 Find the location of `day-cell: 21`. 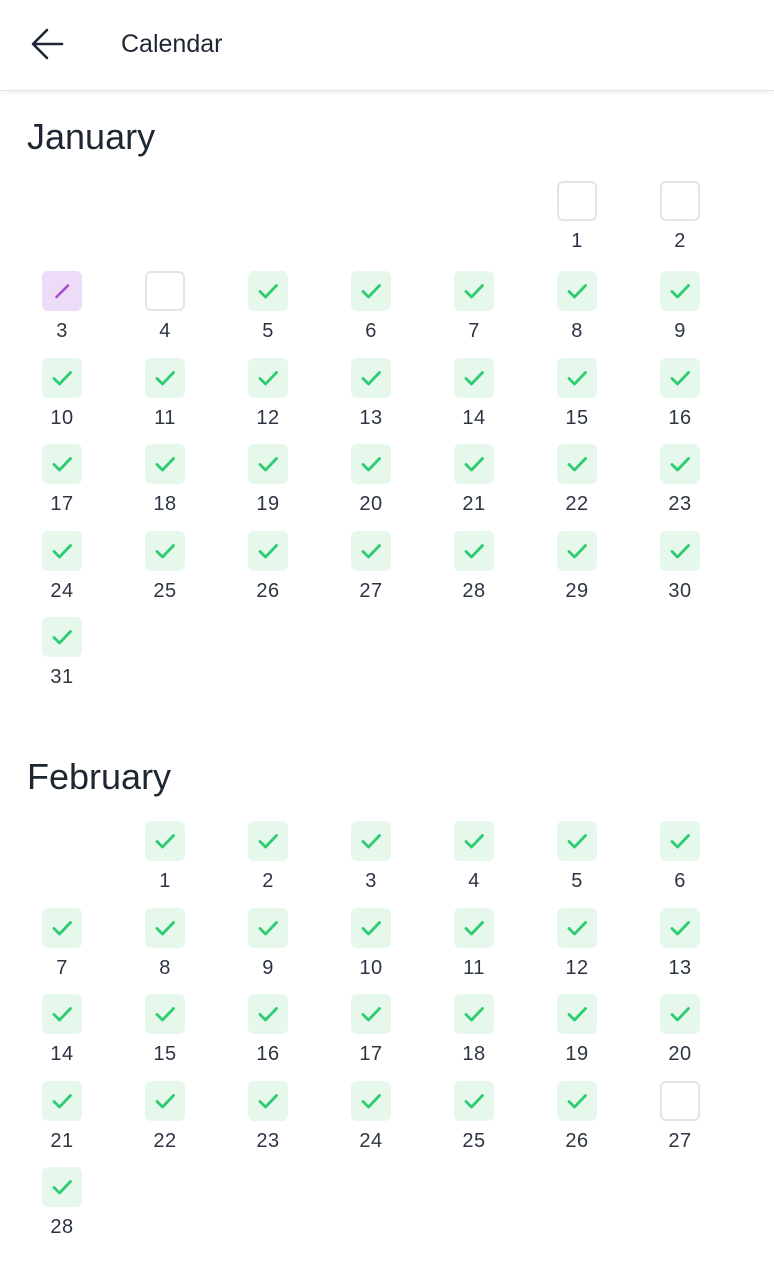

day-cell: 21 is located at coordinates (62, 1117).